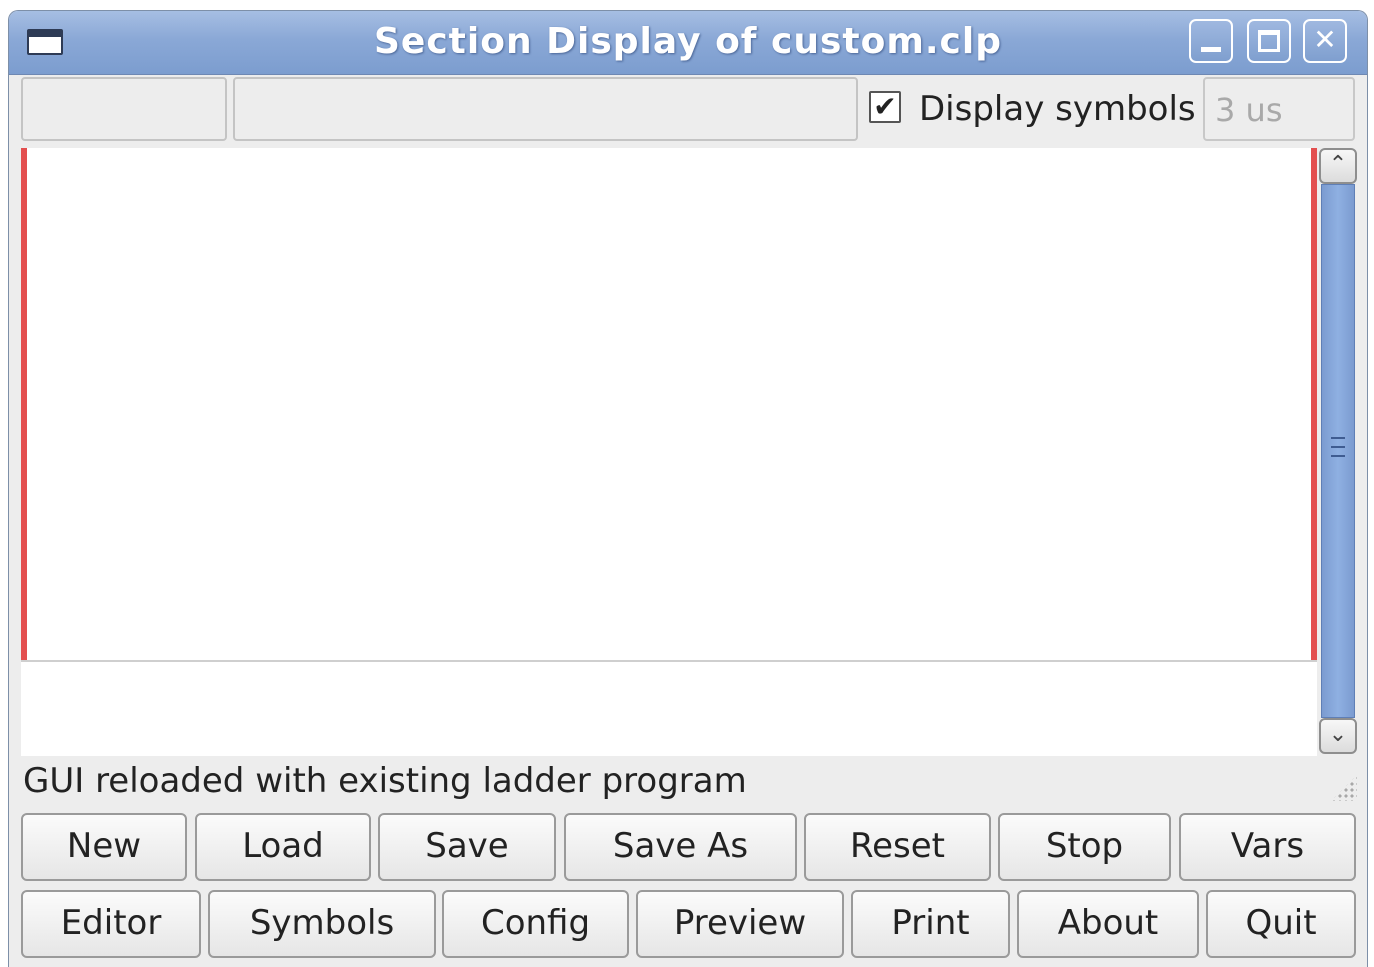  What do you see at coordinates (467, 847) in the screenshot?
I see `save-button: Save` at bounding box center [467, 847].